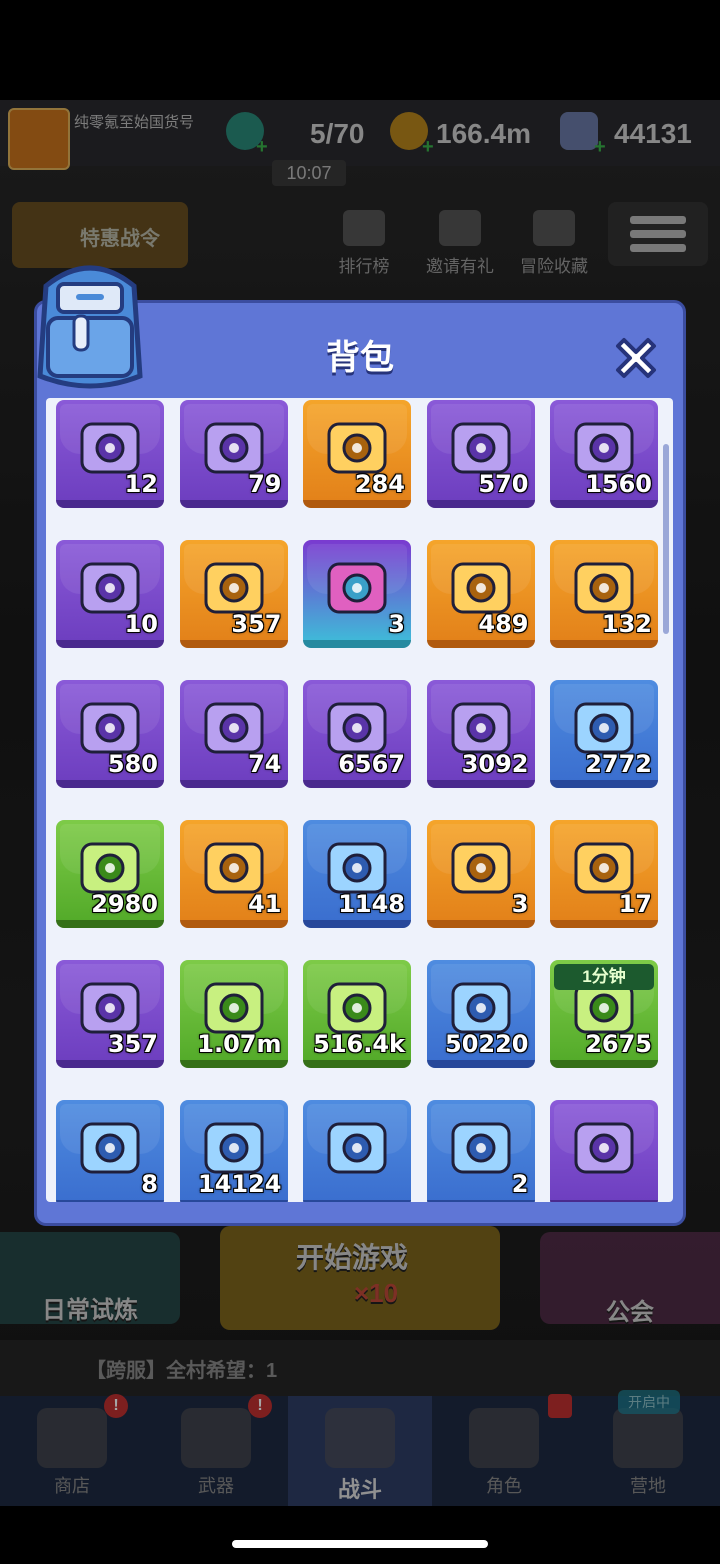  Describe the element at coordinates (520, 1184) in the screenshot. I see `item-count: 2` at that location.